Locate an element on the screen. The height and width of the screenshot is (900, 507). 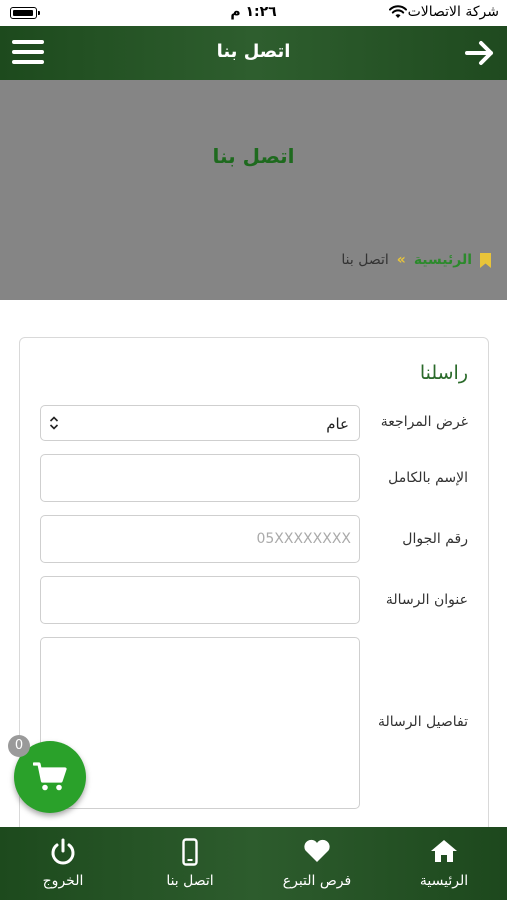
app-header: اتصل بنا is located at coordinates (253, 53).